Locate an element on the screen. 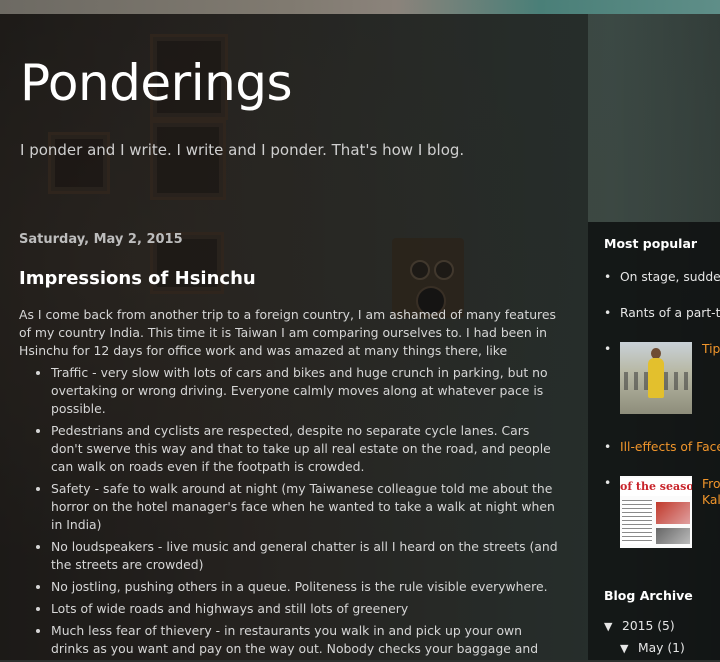  archive-year-count: (5) is located at coordinates (666, 626).